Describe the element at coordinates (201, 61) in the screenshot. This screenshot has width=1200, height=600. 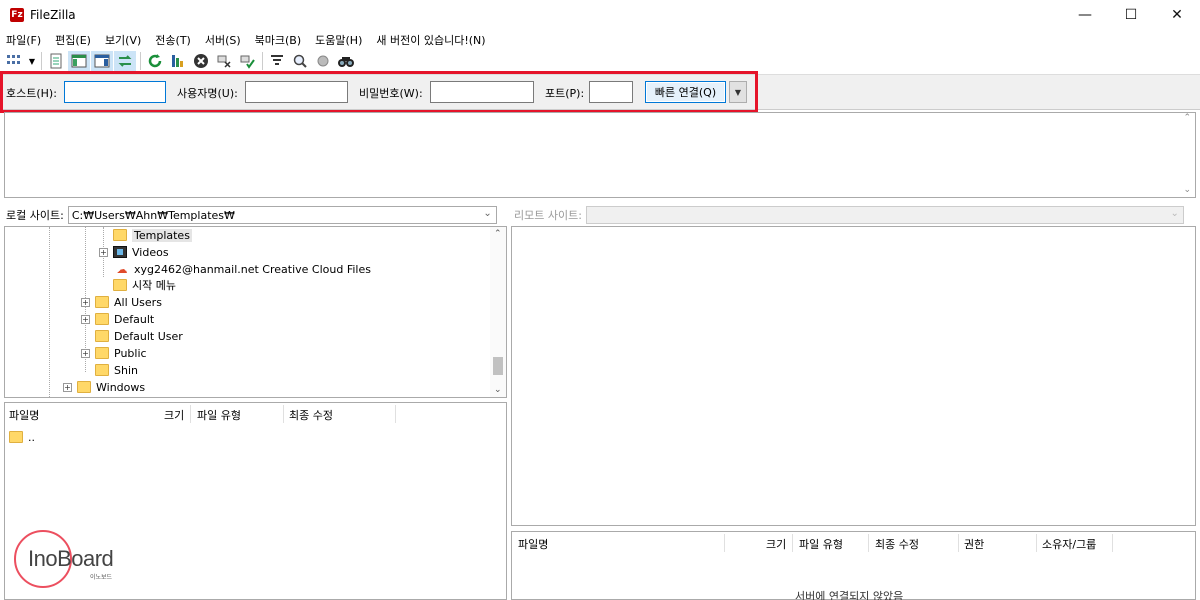
I see `cancel-icon` at that location.